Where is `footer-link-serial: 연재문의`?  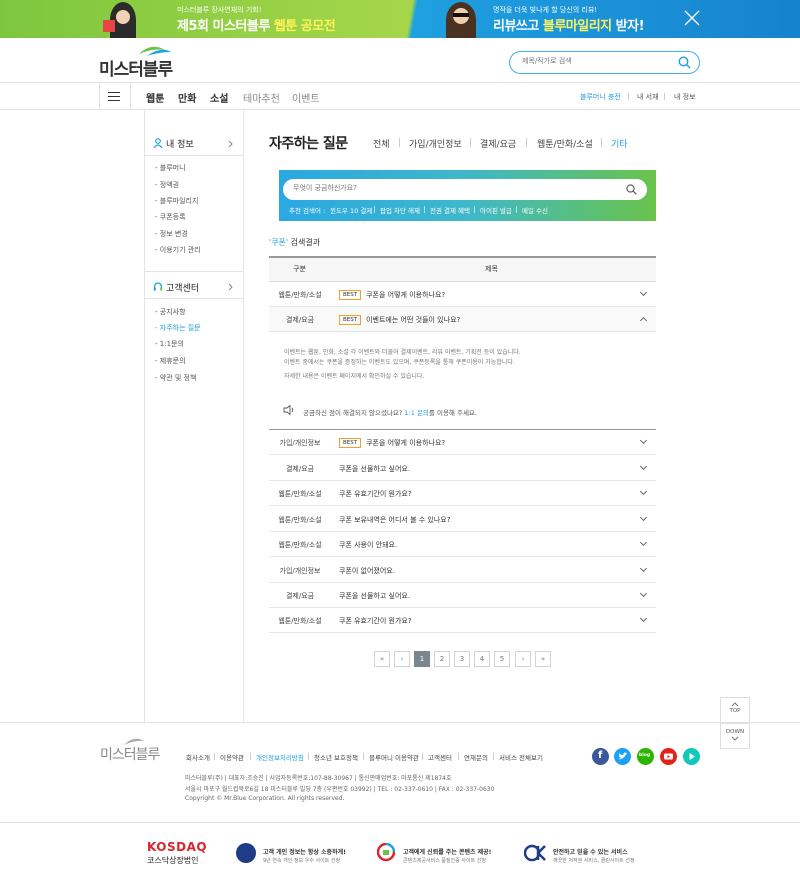 footer-link-serial: 연재문의 is located at coordinates (476, 757).